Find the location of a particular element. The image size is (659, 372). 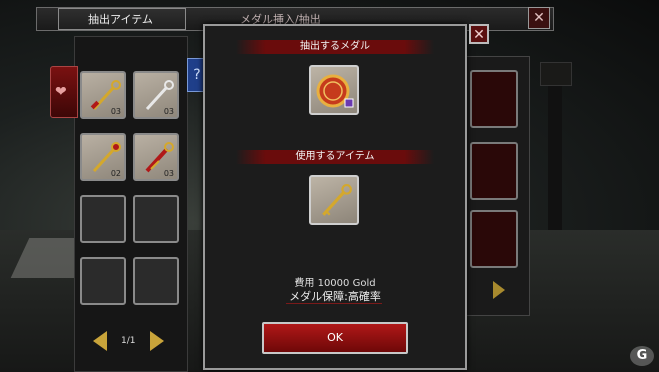

background-lamp-head is located at coordinates (556, 74).